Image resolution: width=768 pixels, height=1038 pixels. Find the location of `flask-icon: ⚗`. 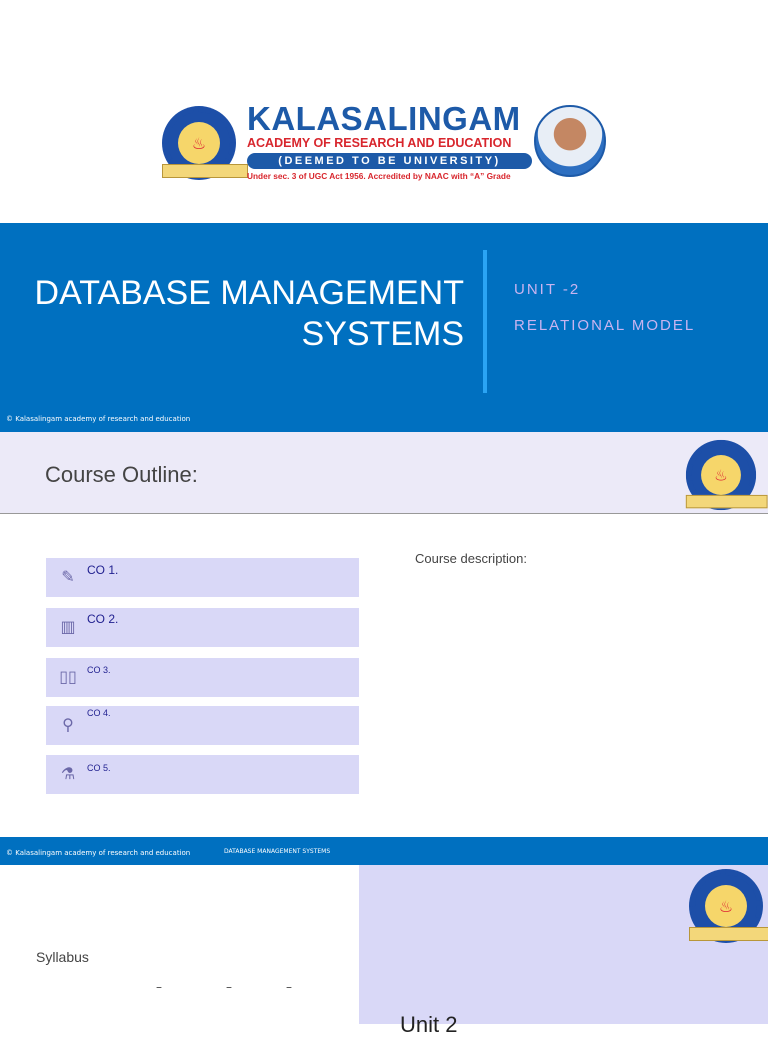

flask-icon: ⚗ is located at coordinates (68, 773).